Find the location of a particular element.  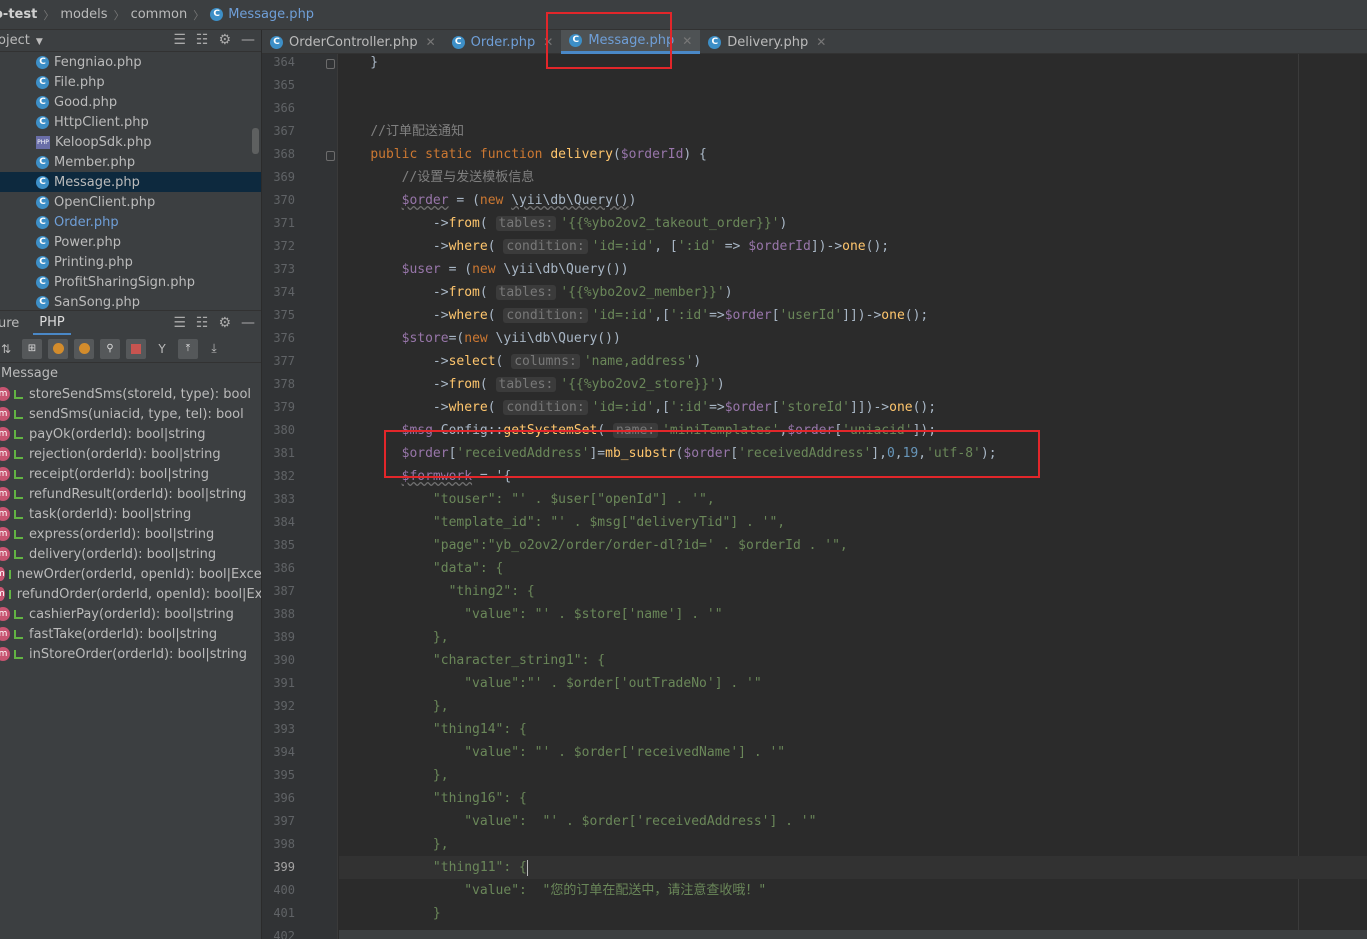

line-number: 394 is located at coordinates (284, 752).